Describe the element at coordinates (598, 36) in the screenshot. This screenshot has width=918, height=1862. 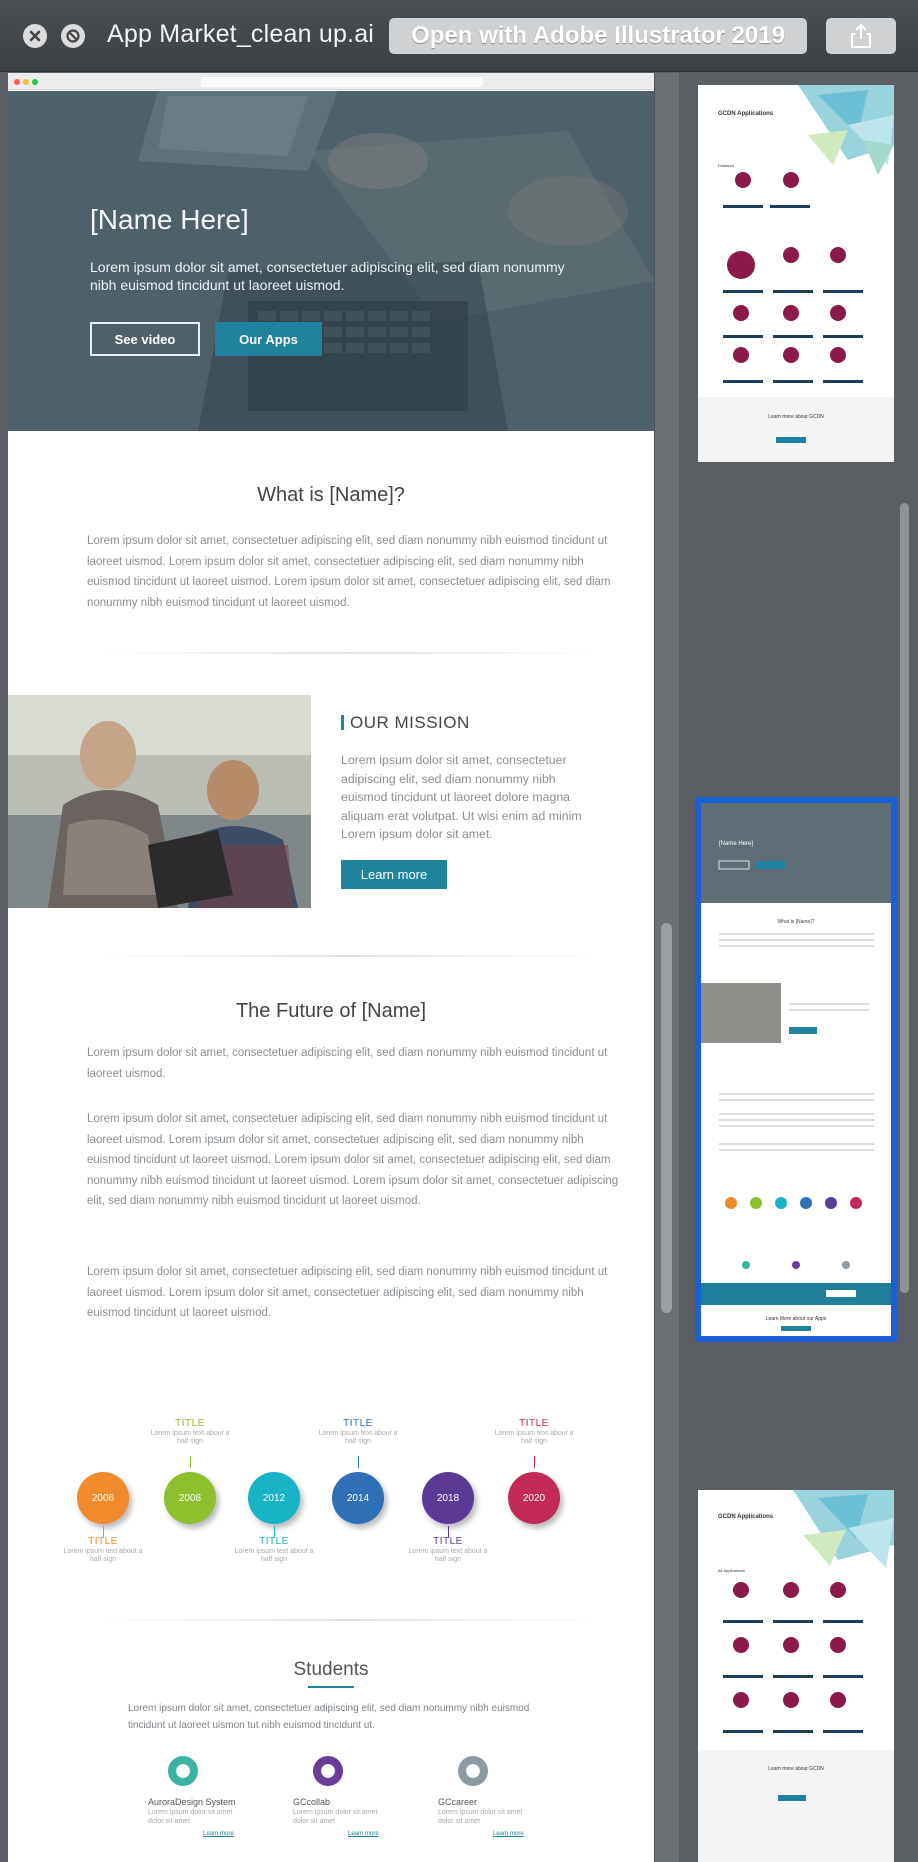
I see `open-with-button: Open with Adobe Illustrator 2019` at that location.